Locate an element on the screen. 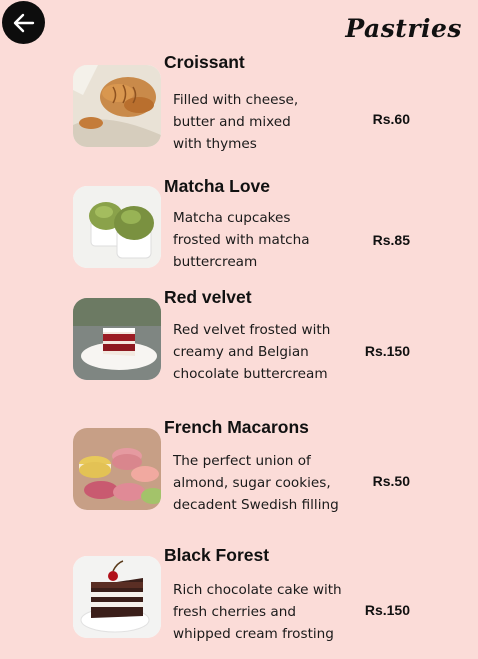  item-name: Croissant is located at coordinates (204, 62).